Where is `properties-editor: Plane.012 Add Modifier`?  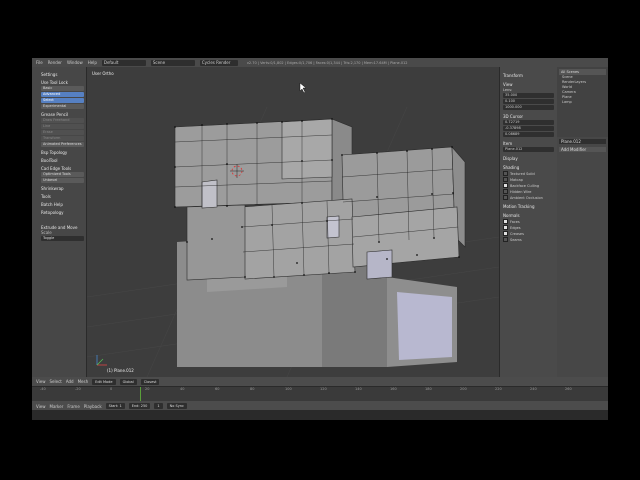
properties-editor: Plane.012 Add Modifier is located at coordinates (582, 257).